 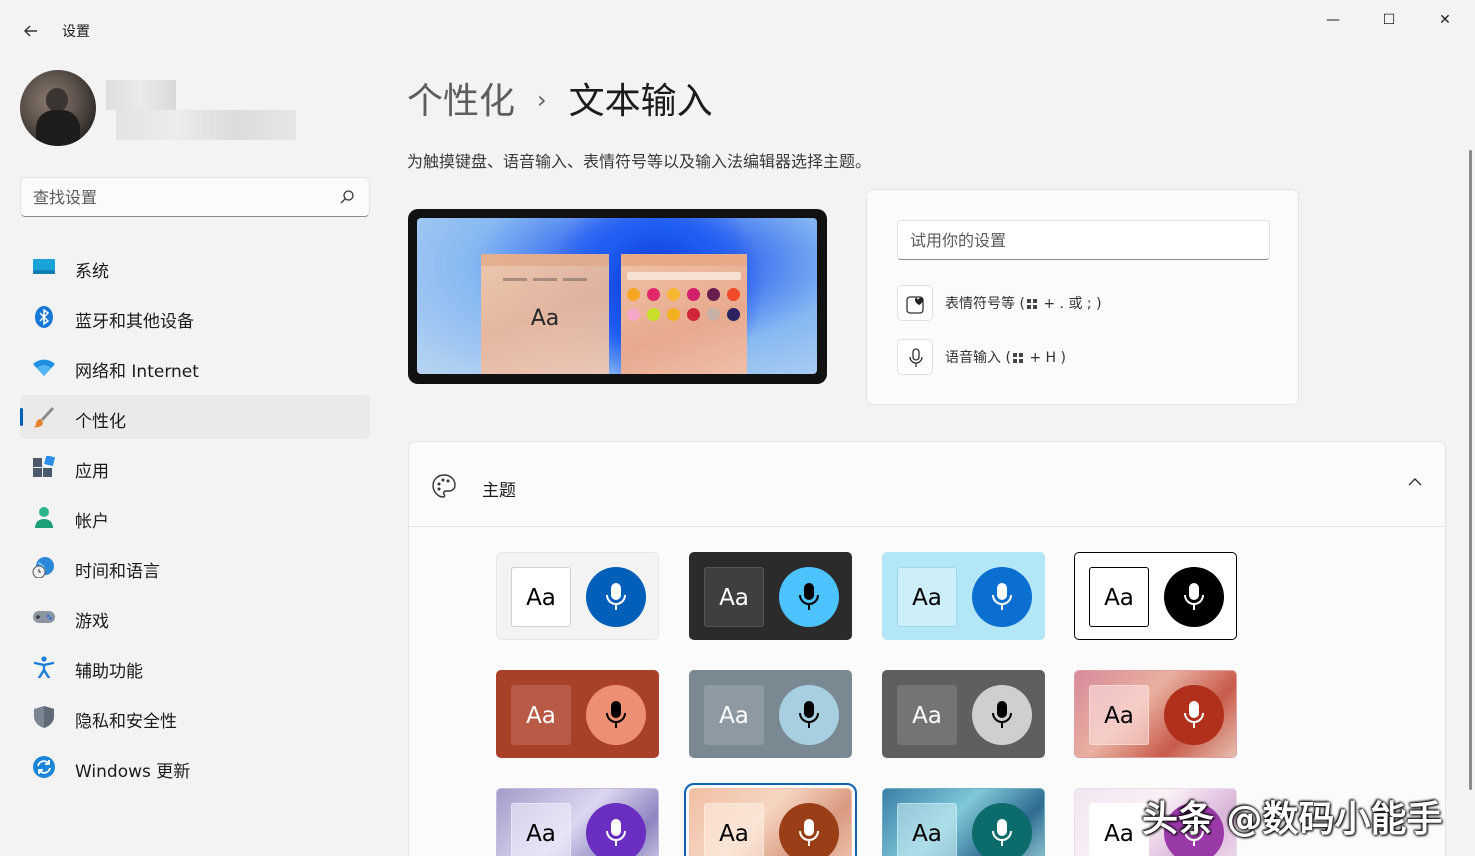 I want to click on sidebar-item-bluetooth: 蓝牙和其他设备, so click(x=195, y=317).